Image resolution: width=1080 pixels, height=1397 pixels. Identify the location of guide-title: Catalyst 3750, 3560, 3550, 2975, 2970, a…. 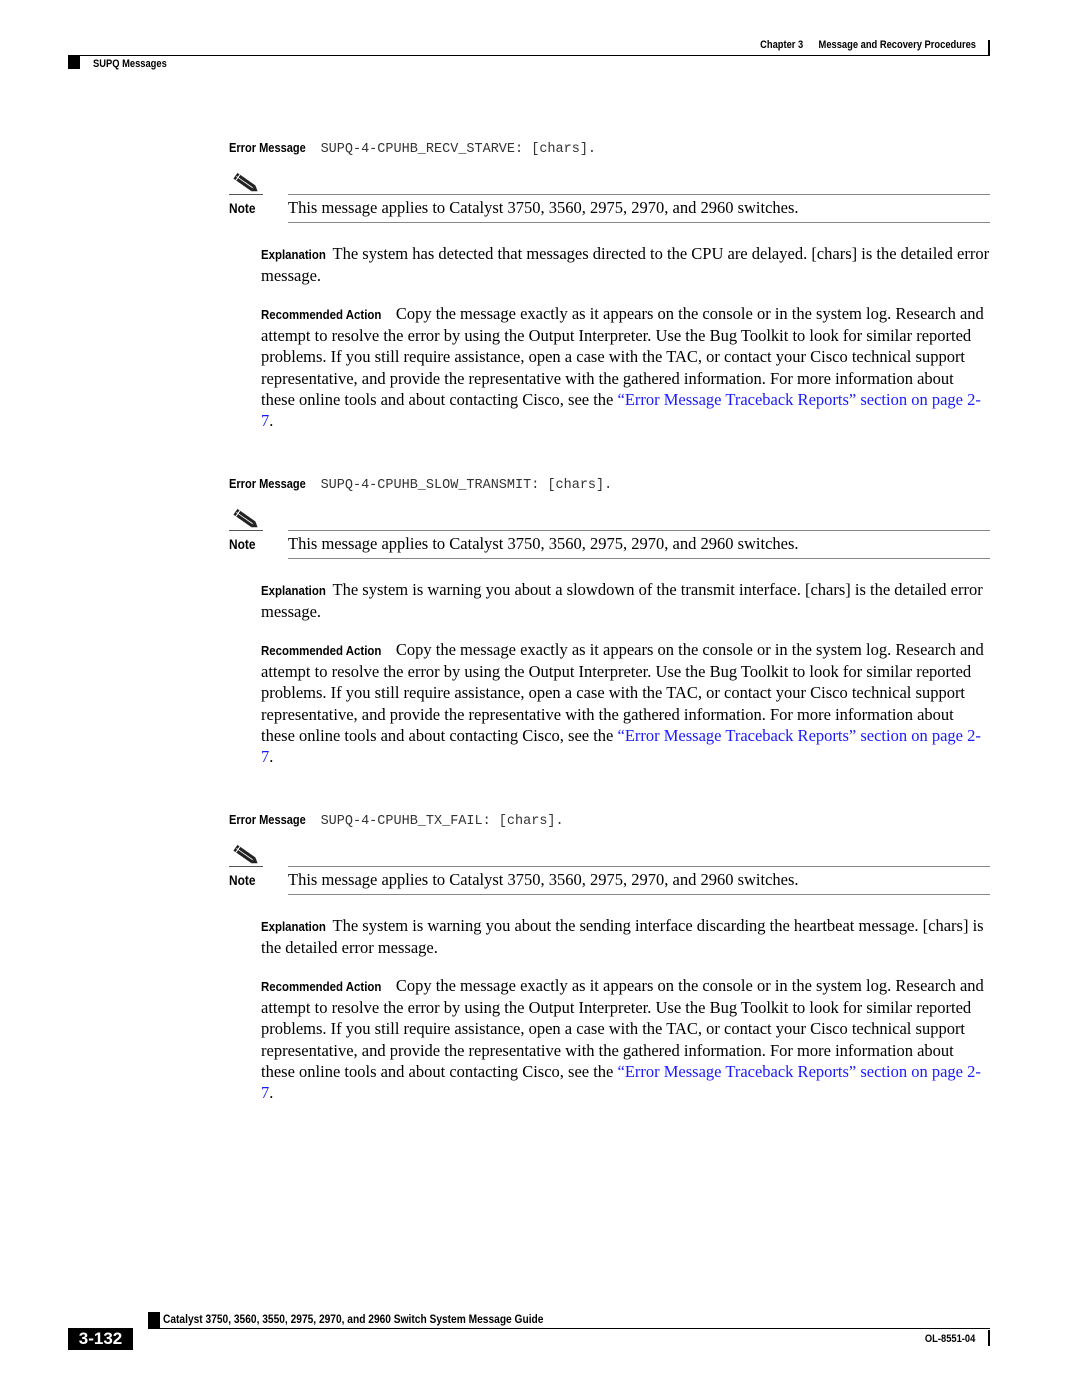
(353, 1319).